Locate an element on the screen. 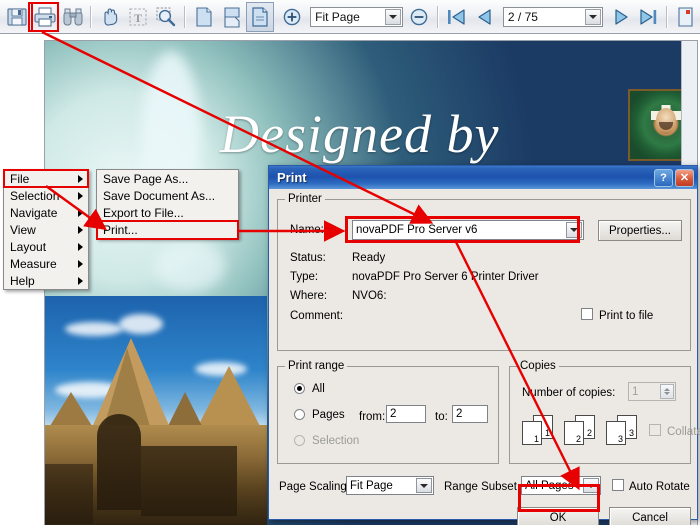 Image resolution: width=700 pixels, height=525 pixels. auto-rotate-checkbox is located at coordinates (618, 485).